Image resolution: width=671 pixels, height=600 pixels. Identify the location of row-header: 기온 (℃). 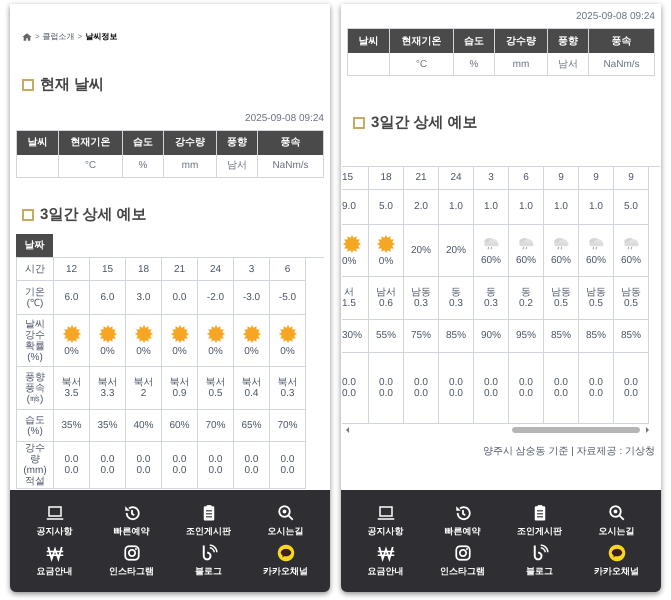
(35, 298).